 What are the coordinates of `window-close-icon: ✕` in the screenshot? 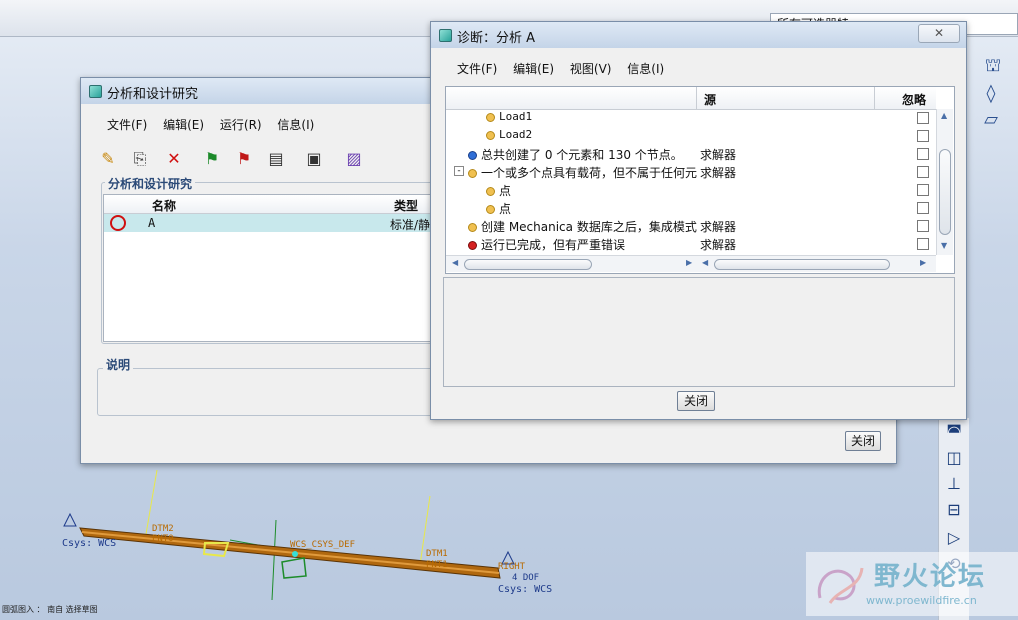 It's located at (939, 33).